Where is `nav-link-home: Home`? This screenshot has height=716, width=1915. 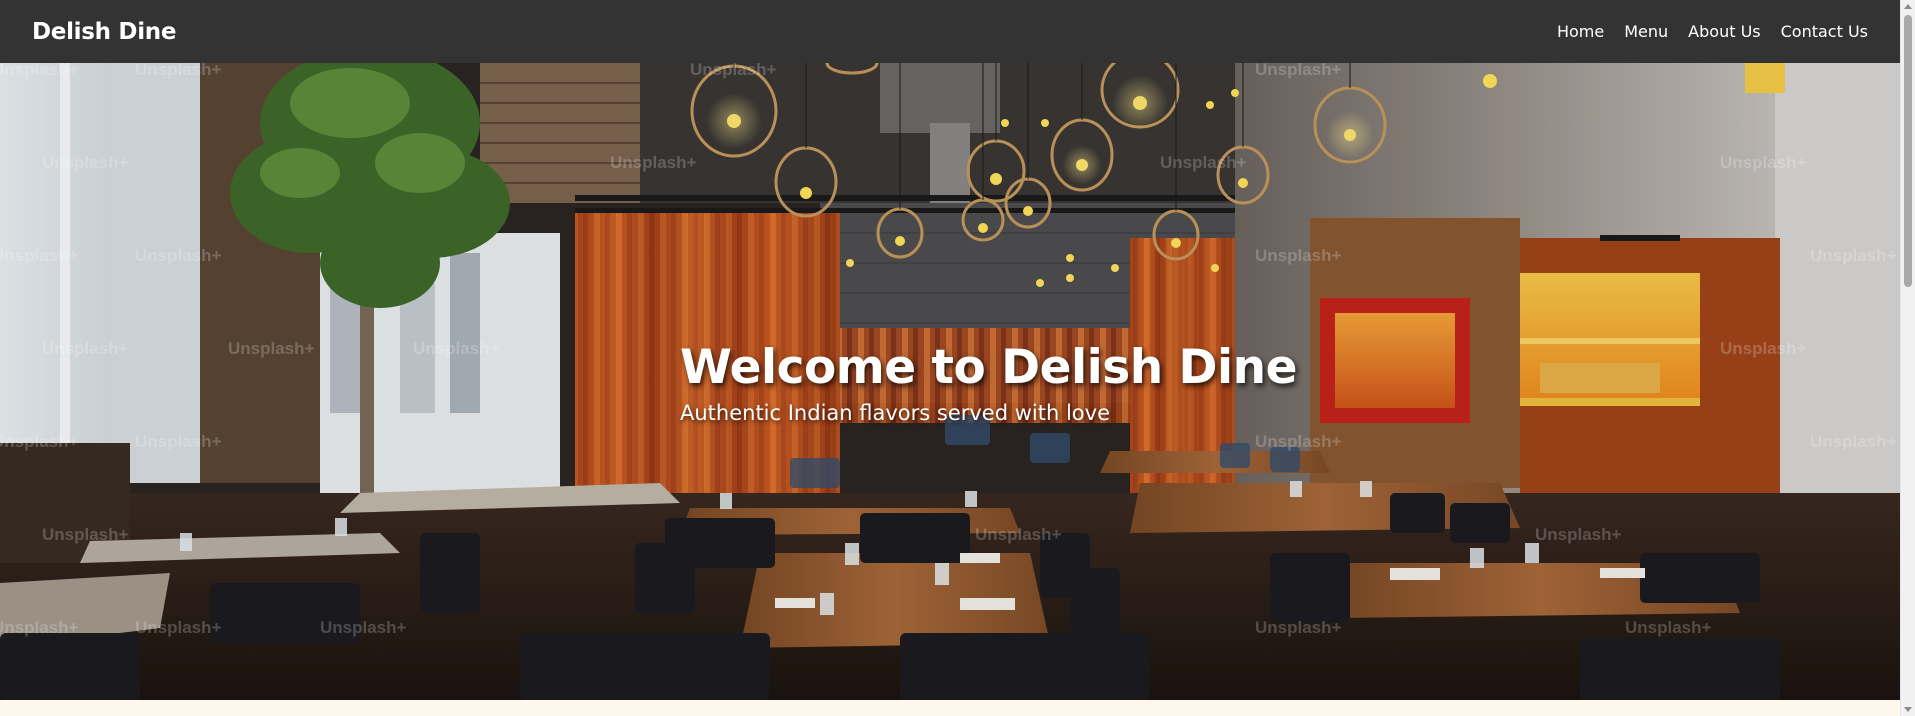
nav-link-home: Home is located at coordinates (1580, 31).